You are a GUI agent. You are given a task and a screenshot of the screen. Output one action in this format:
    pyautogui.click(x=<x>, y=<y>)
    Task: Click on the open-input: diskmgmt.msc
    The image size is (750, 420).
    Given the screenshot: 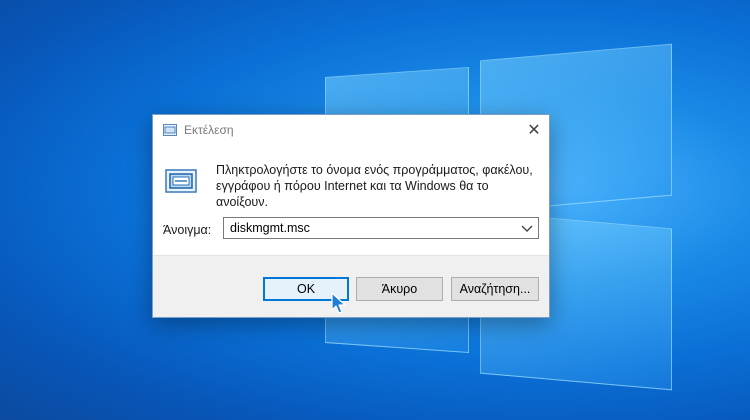 What is the action you would take?
    pyautogui.click(x=270, y=228)
    